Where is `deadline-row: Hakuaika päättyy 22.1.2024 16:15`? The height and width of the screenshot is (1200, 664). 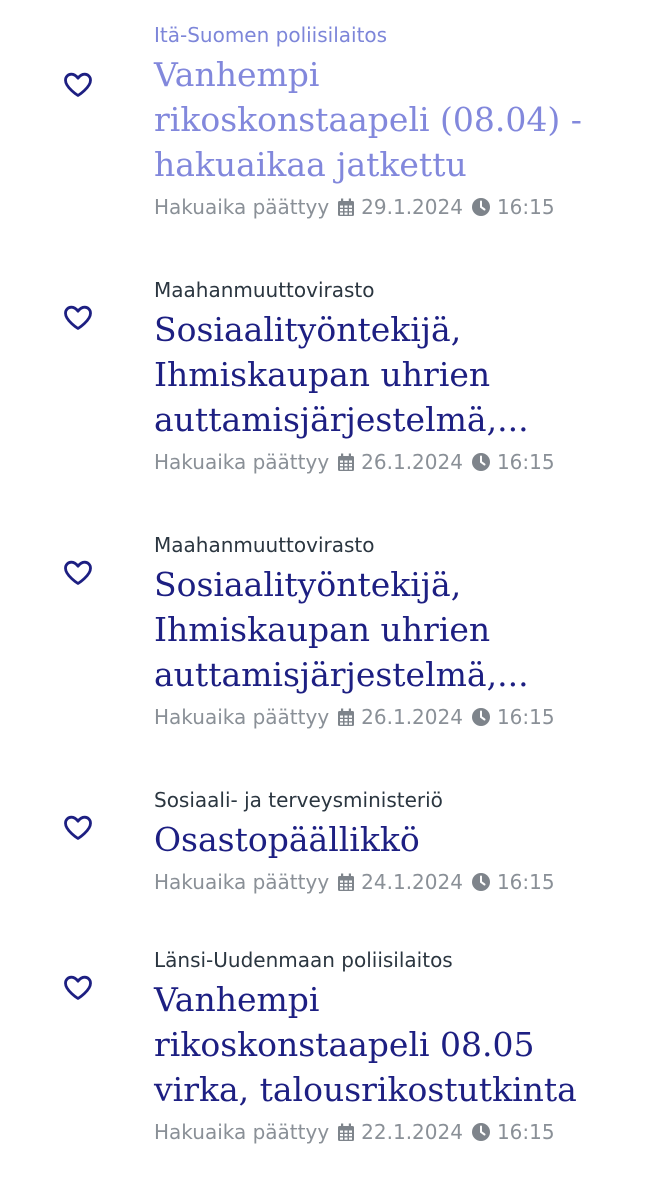 deadline-row: Hakuaika päättyy 22.1.2024 16:15 is located at coordinates (399, 1132).